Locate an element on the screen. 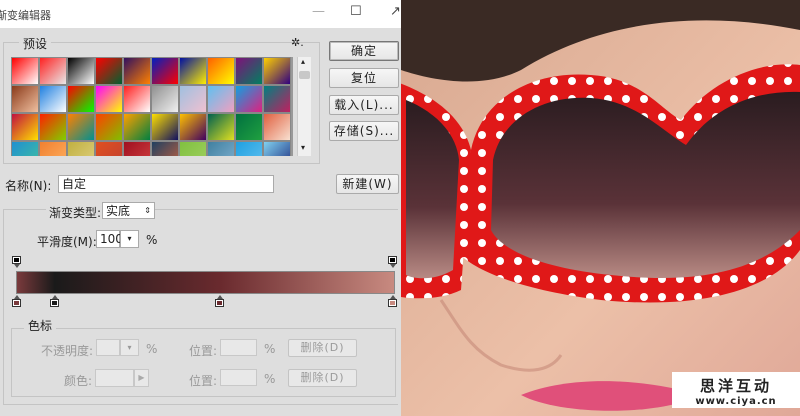 The width and height of the screenshot is (800, 416). gradient-bar is located at coordinates (205, 282).